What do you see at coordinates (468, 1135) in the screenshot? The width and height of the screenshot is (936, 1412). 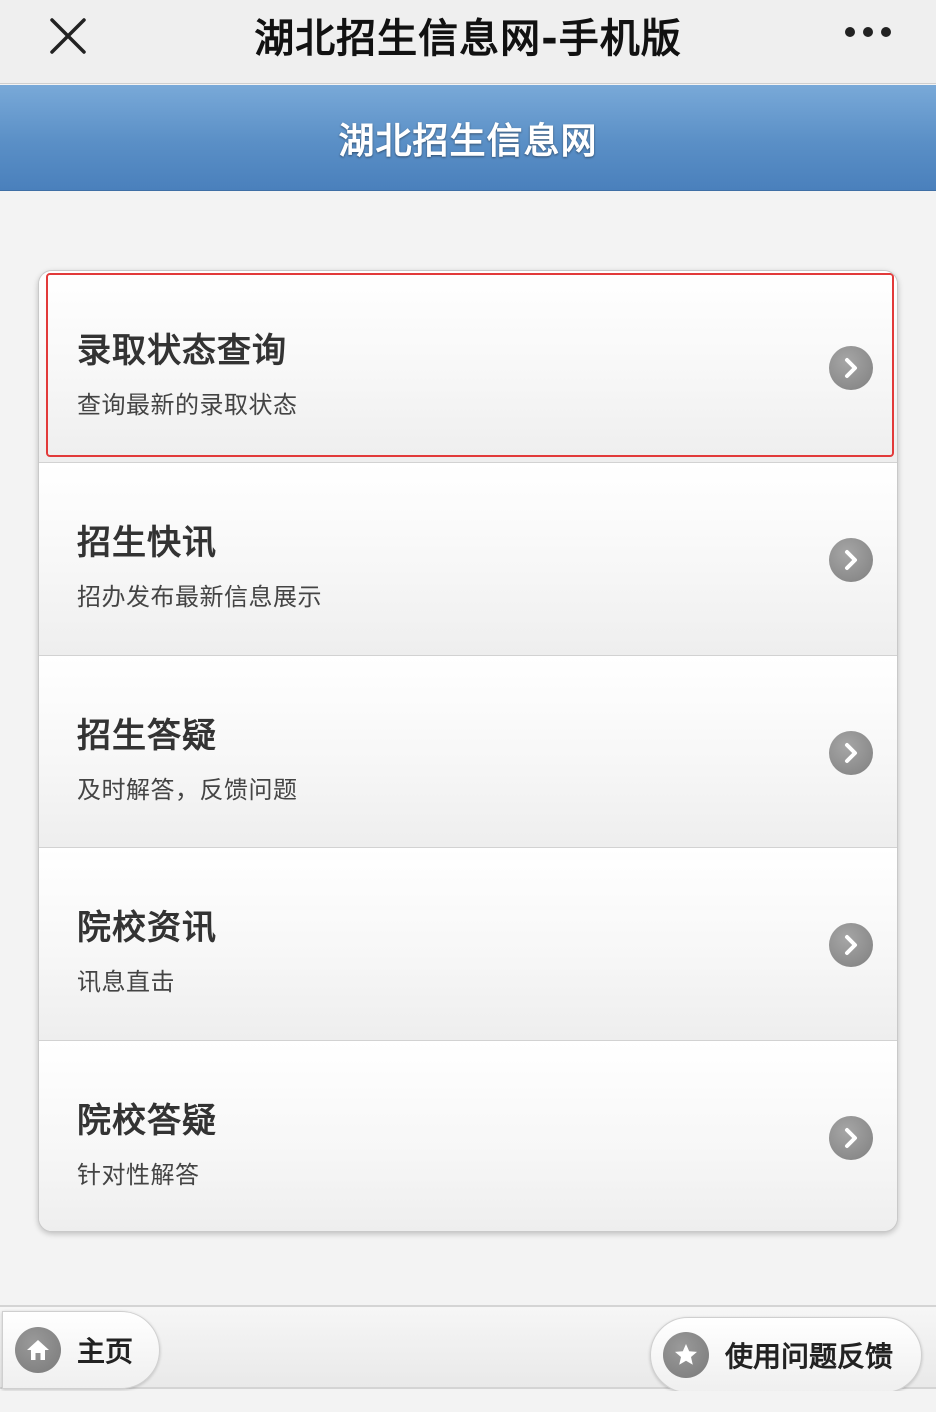 I see `menu-item-college-qa: 院校答疑 针对性解答` at bounding box center [468, 1135].